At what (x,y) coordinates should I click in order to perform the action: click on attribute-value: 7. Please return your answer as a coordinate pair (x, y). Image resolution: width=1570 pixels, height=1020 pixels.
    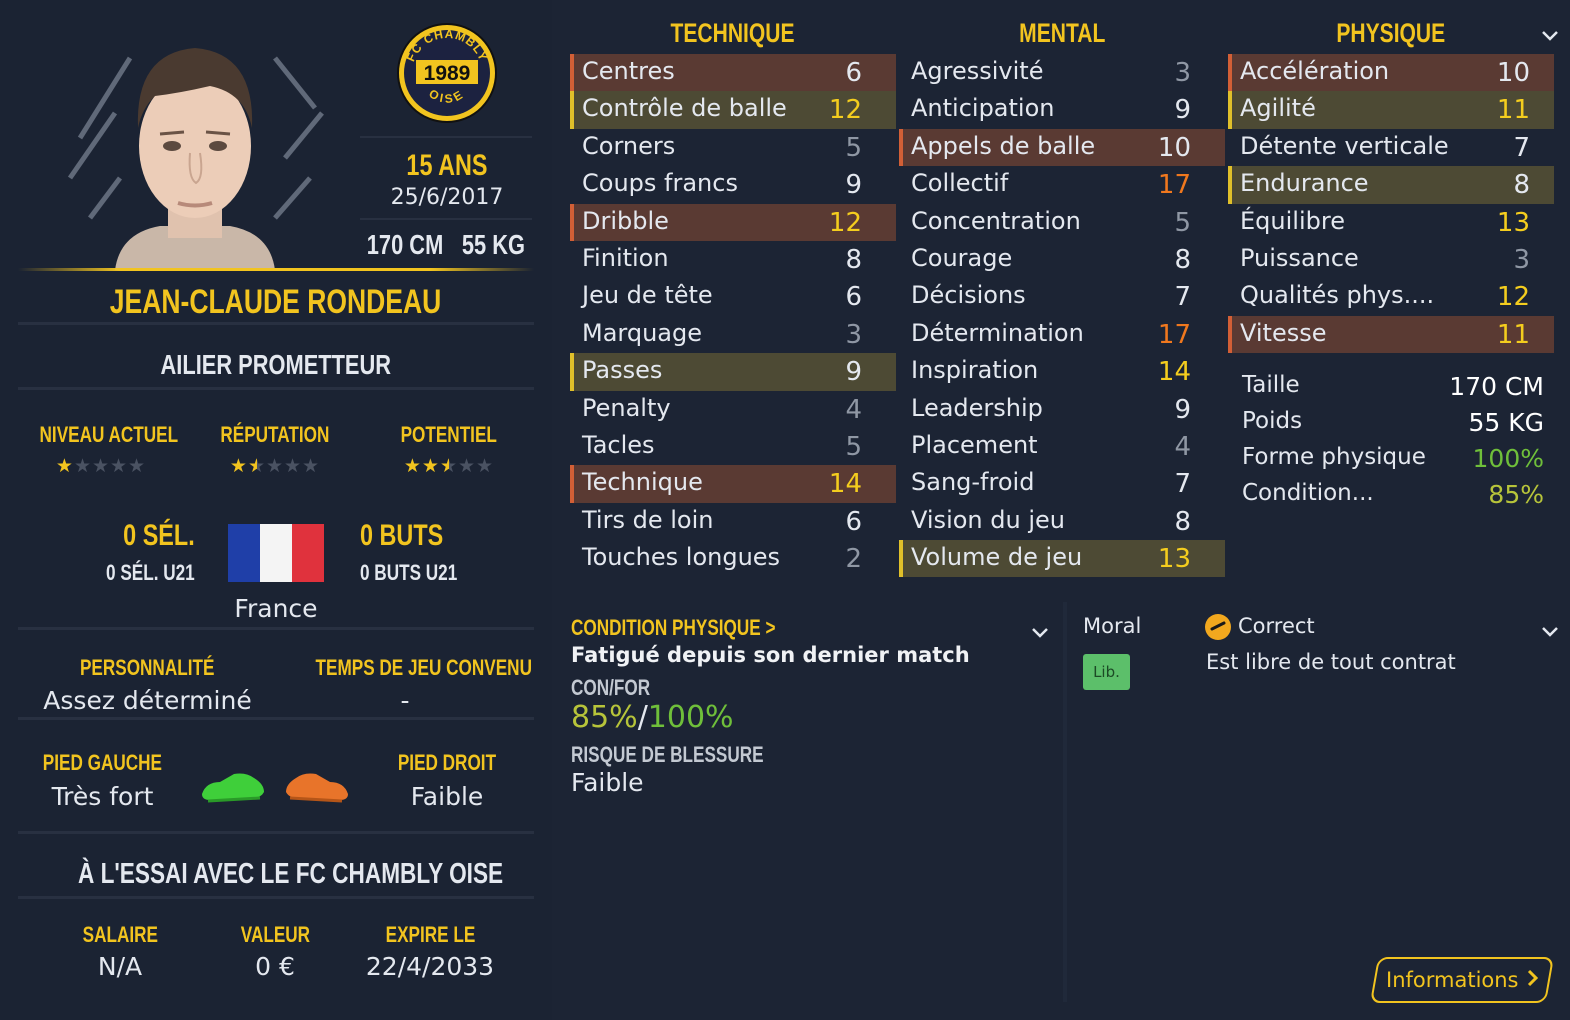
    Looking at the image, I should click on (1182, 297).